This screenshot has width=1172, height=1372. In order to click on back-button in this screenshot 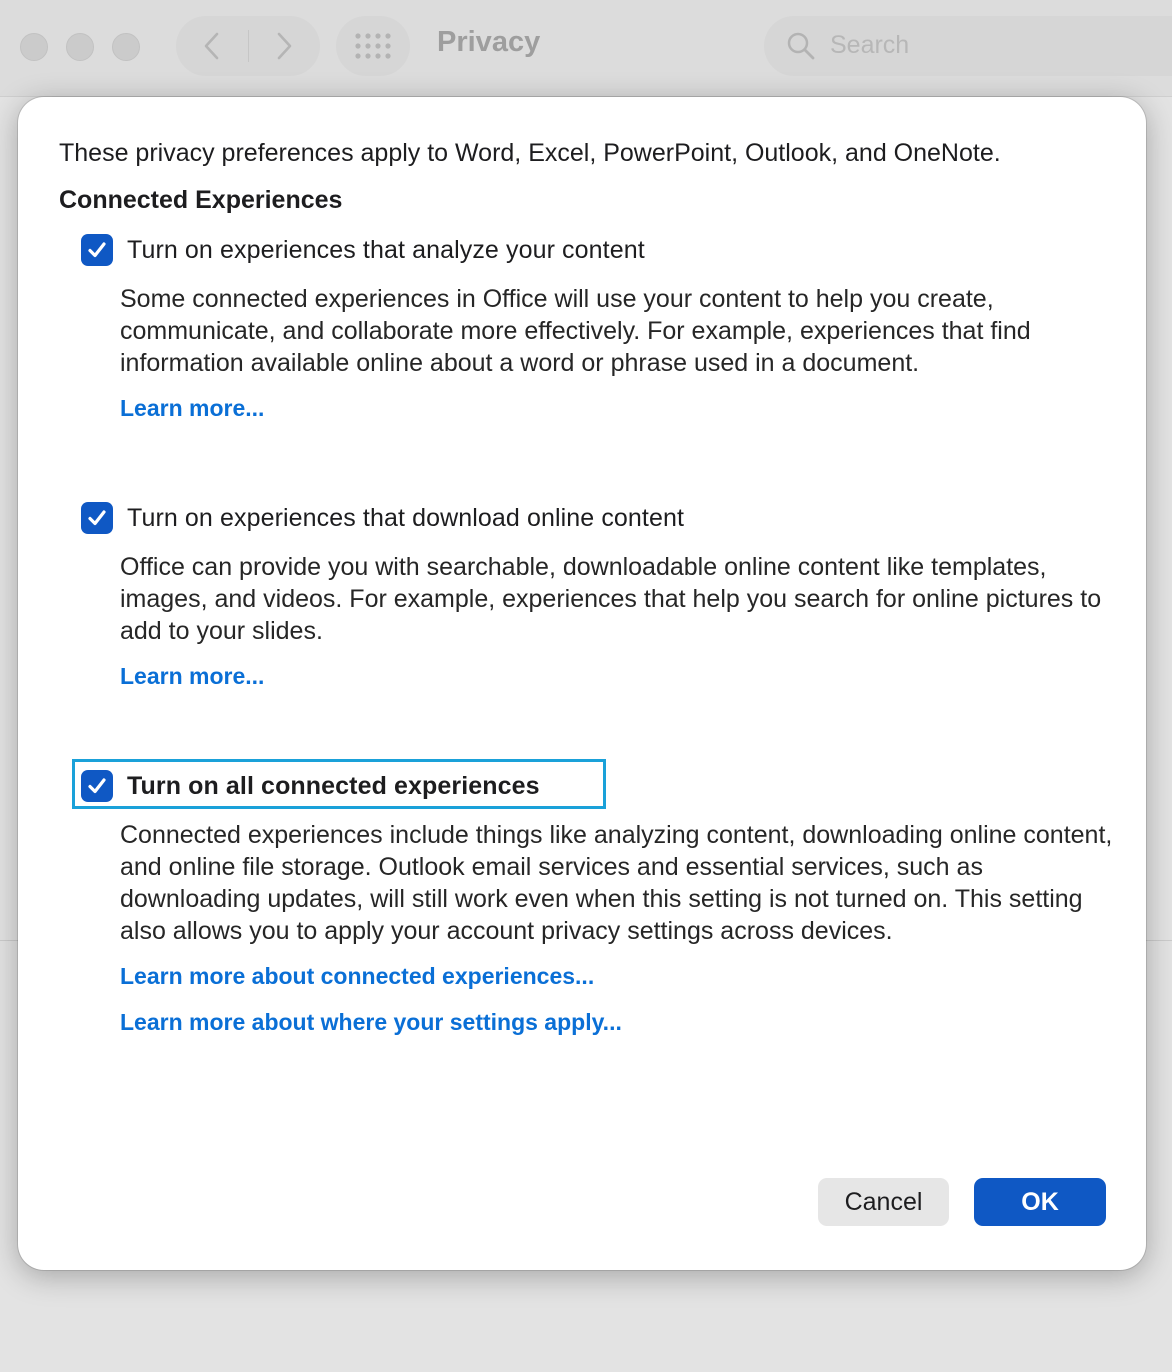, I will do `click(212, 46)`.